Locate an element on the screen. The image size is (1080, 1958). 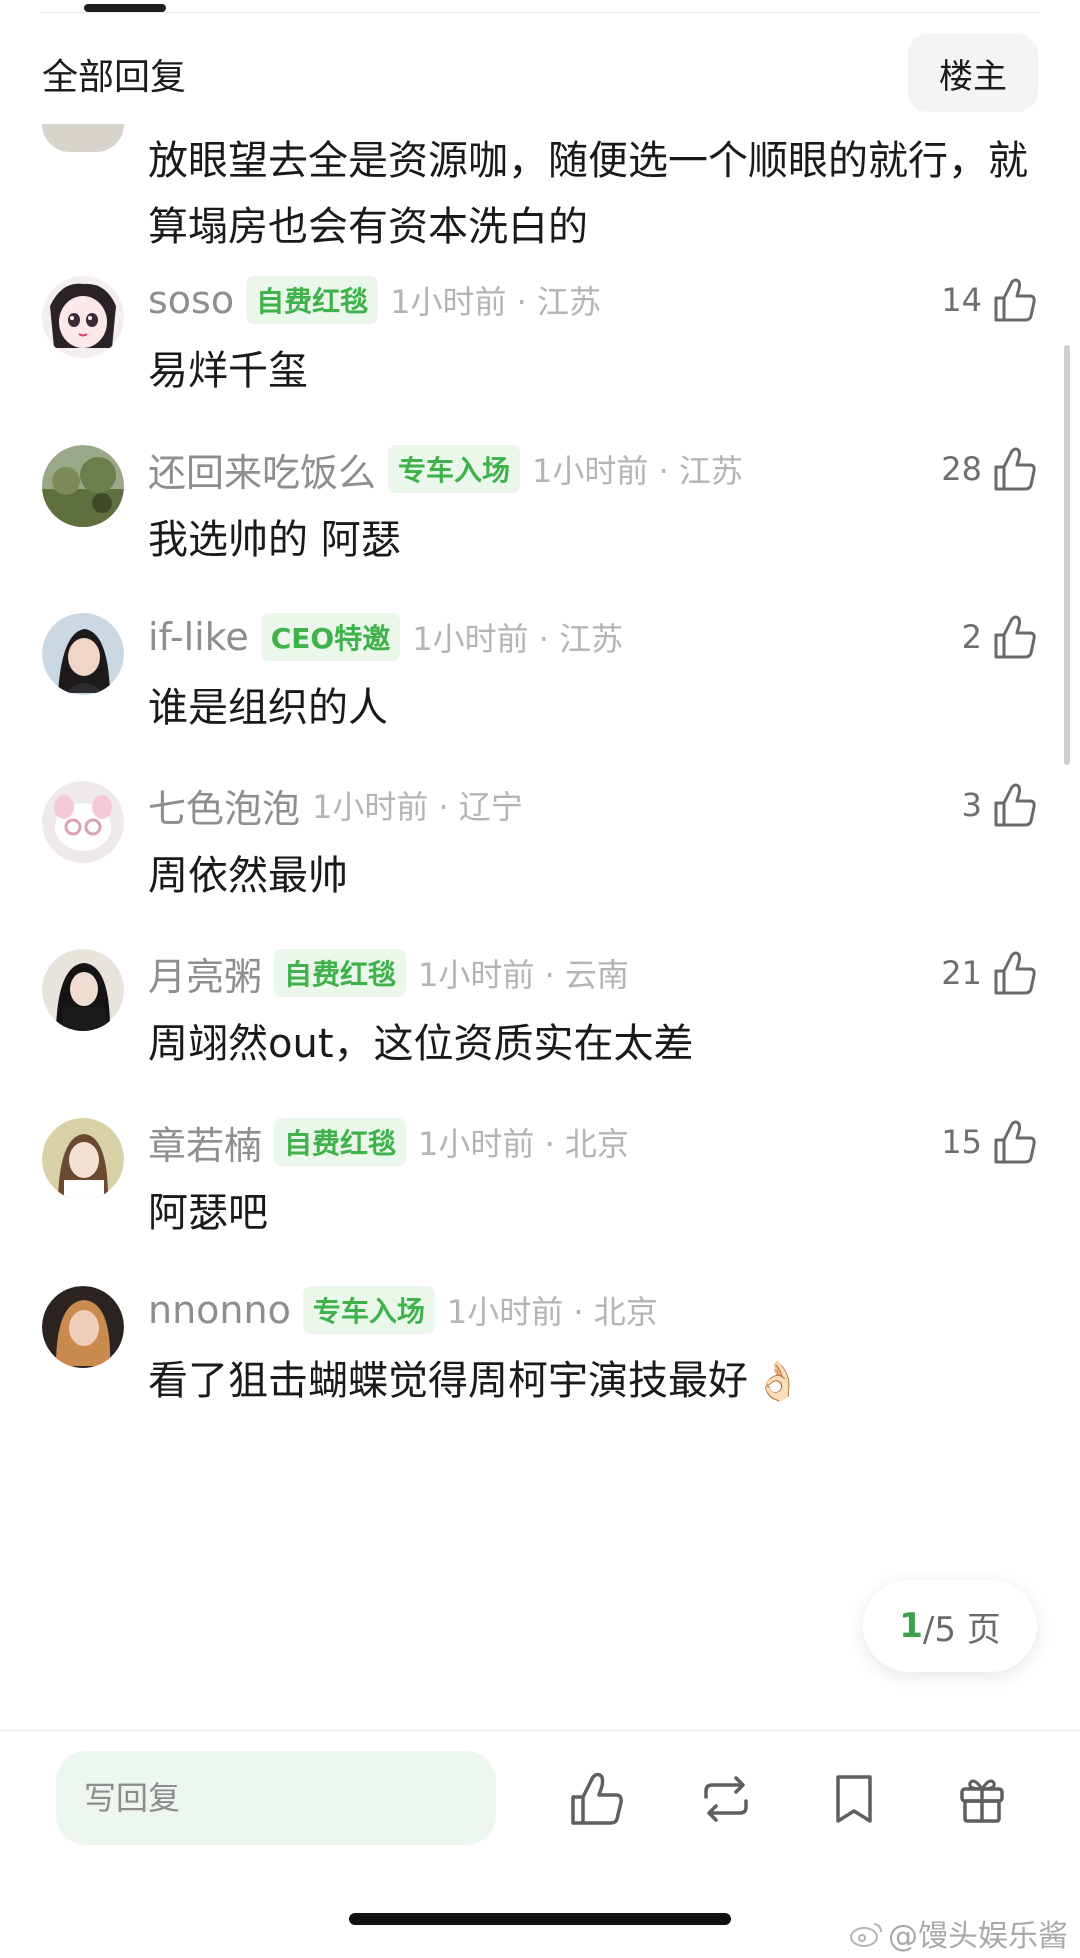
weibo-logo-icon is located at coordinates (866, 1935).